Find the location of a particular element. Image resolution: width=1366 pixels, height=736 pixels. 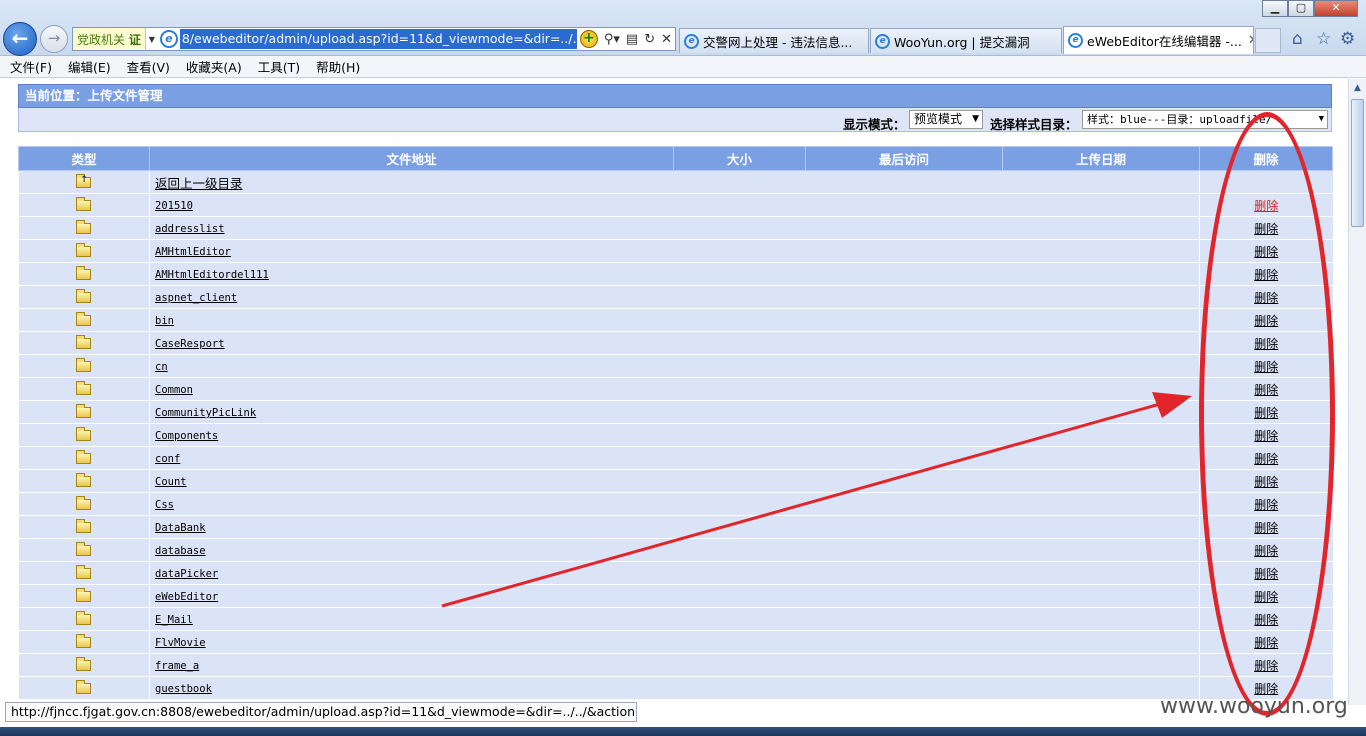

folder-up-icon is located at coordinates (84, 181).